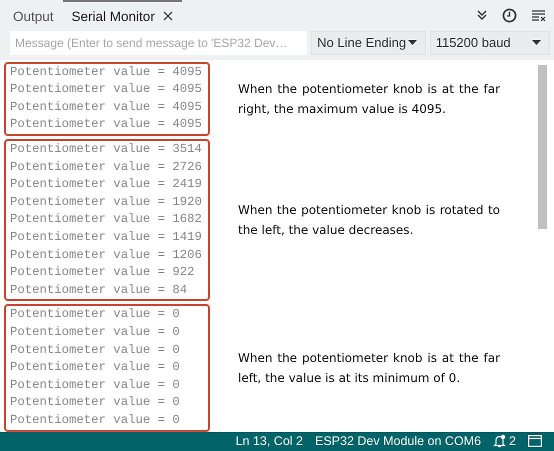 The image size is (554, 451). What do you see at coordinates (398, 441) in the screenshot?
I see `board-status: ESP32 Dev Module on COM6` at bounding box center [398, 441].